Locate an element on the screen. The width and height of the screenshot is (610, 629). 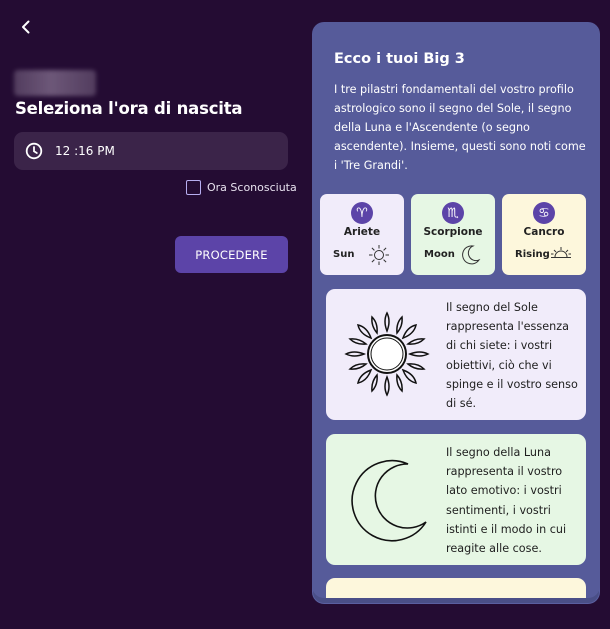
sign-card-sun: ♈ Ariete Sun is located at coordinates (362, 234).